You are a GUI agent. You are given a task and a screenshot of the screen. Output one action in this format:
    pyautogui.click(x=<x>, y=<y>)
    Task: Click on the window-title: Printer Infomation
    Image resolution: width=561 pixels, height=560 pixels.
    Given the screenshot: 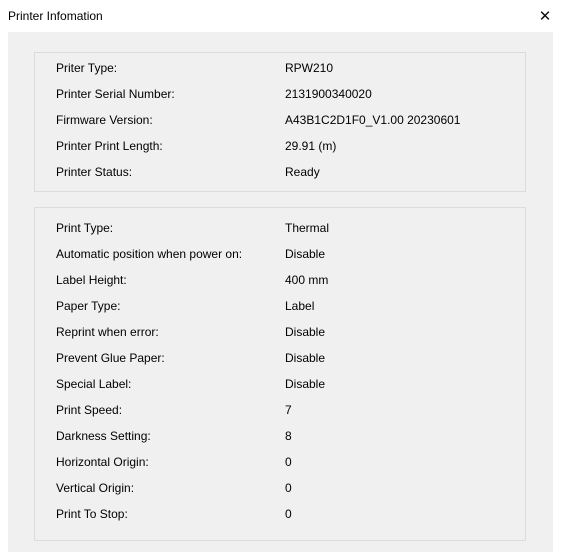 What is the action you would take?
    pyautogui.click(x=55, y=16)
    